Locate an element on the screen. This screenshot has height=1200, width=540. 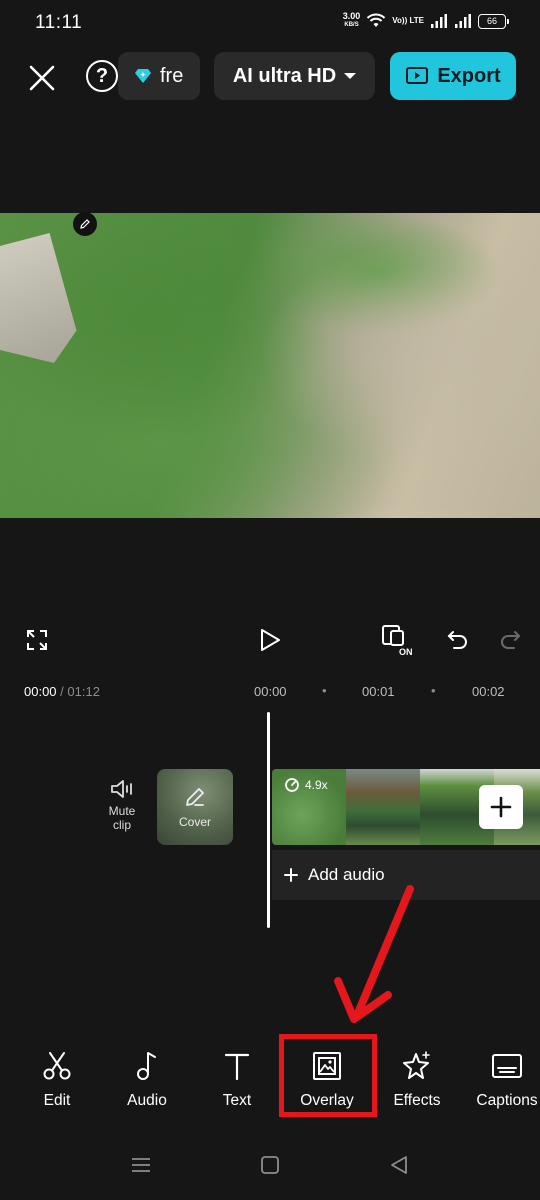
tool-text: Text is located at coordinates (237, 1080).